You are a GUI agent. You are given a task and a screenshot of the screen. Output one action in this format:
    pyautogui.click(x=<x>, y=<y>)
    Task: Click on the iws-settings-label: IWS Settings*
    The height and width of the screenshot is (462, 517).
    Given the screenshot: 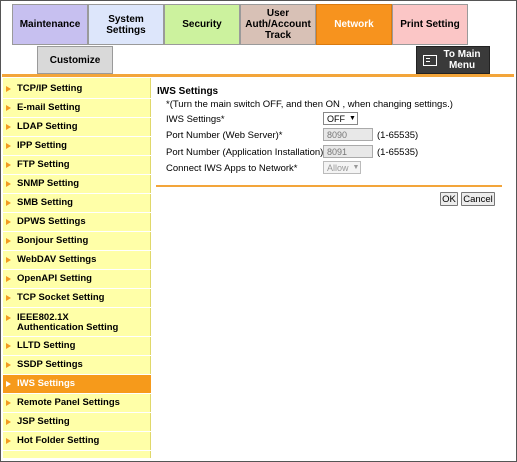 What is the action you would take?
    pyautogui.click(x=195, y=119)
    